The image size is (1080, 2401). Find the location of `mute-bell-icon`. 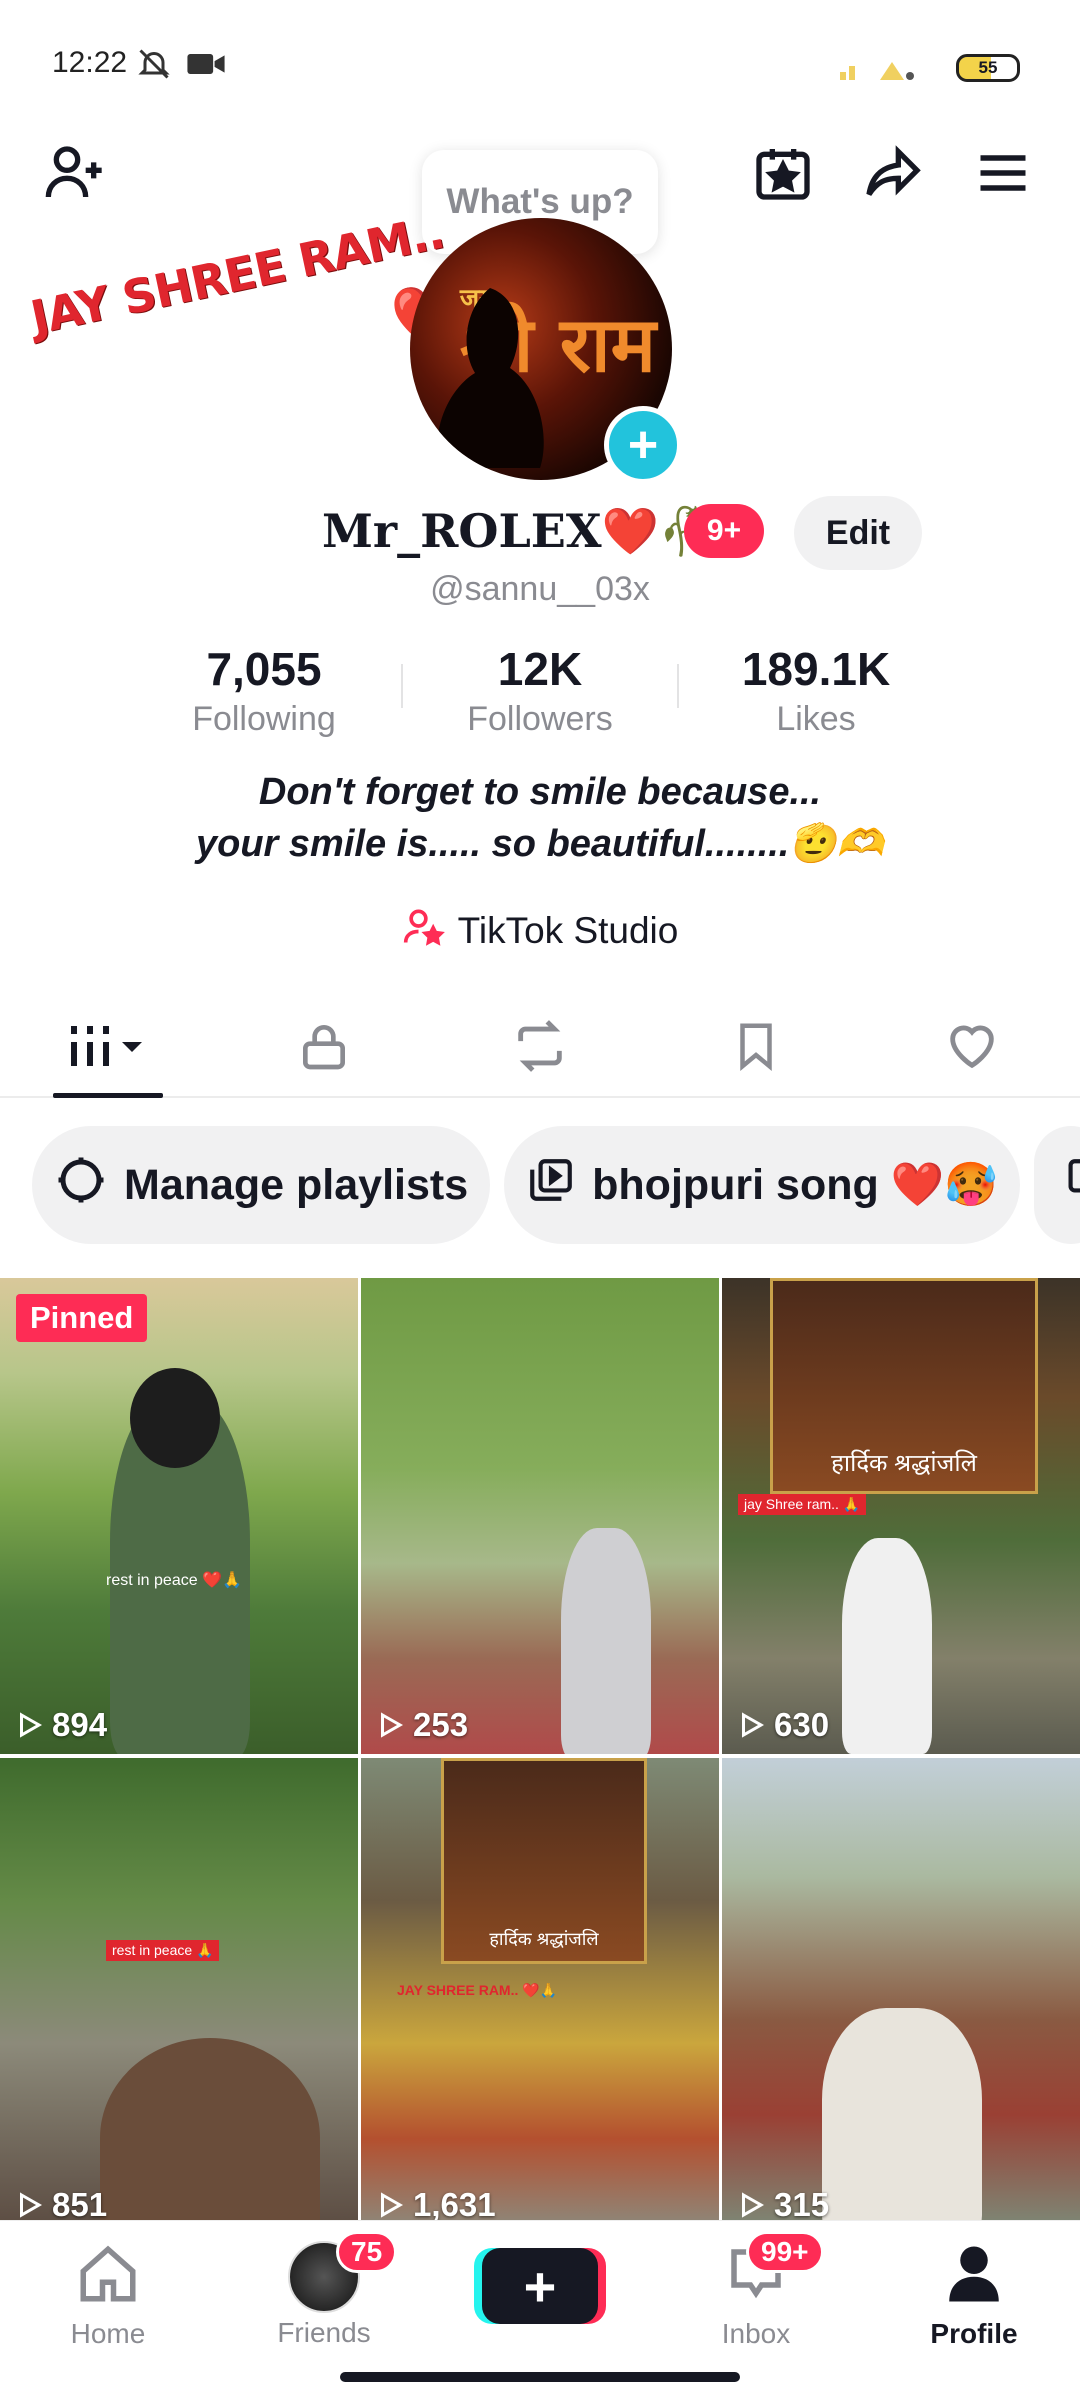

mute-bell-icon is located at coordinates (154, 66).